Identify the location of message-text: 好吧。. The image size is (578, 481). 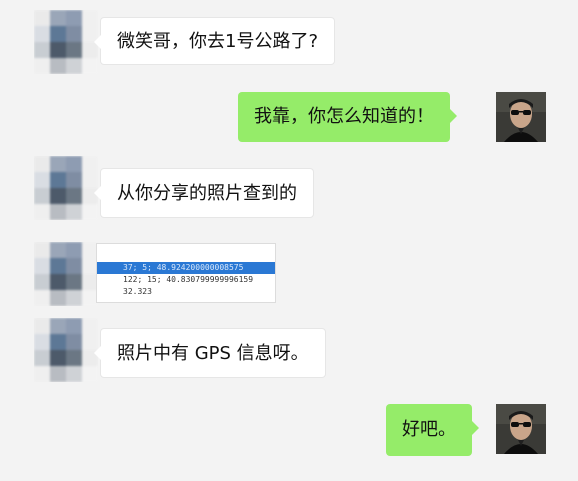
(429, 429).